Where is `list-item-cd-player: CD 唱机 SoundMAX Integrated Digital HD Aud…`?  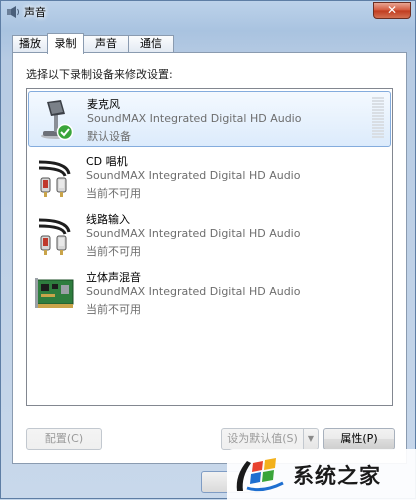
list-item-cd-player: CD 唱机 SoundMAX Integrated Digital HD Aud… is located at coordinates (209, 177).